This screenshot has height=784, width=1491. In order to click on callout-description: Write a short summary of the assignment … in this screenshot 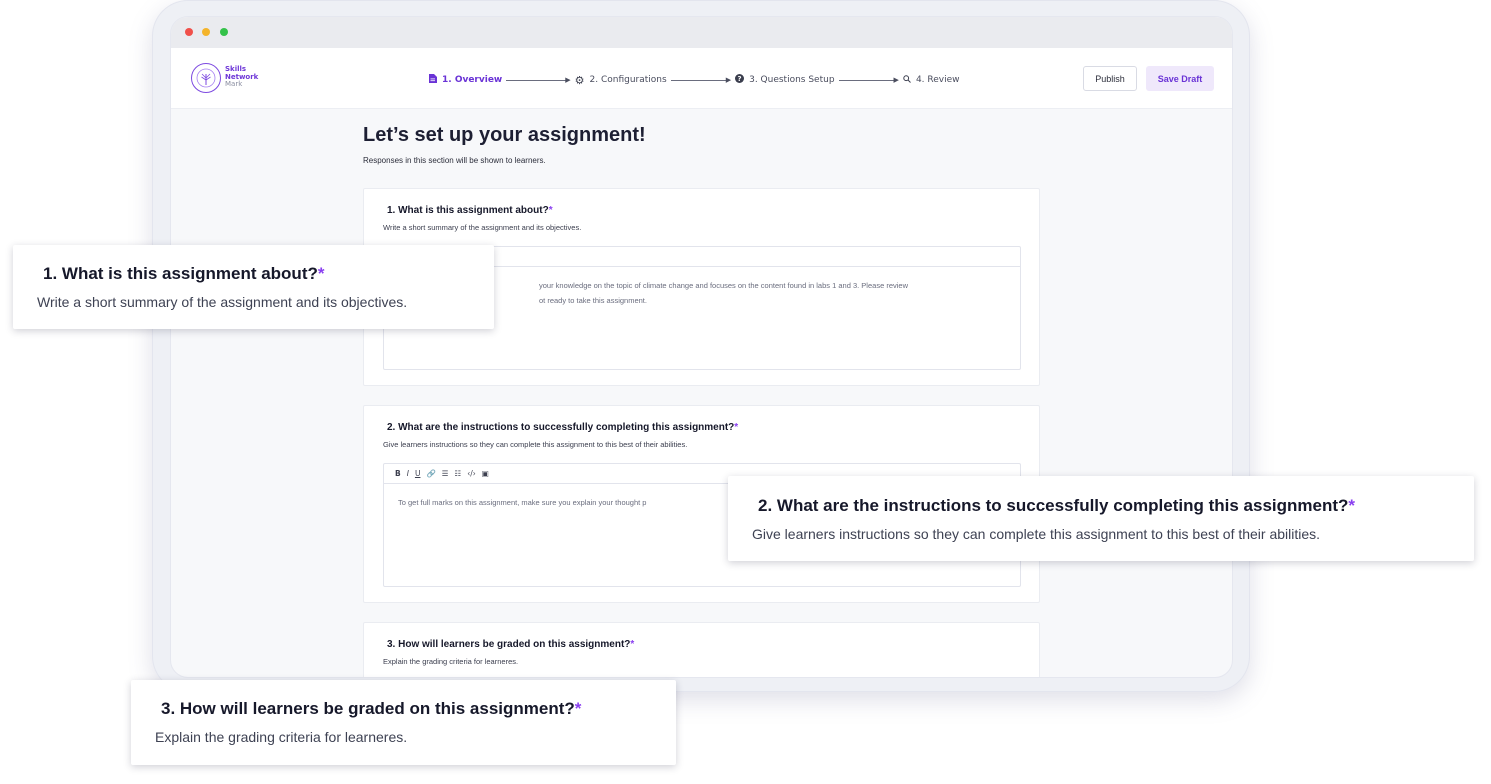, I will do `click(222, 302)`.